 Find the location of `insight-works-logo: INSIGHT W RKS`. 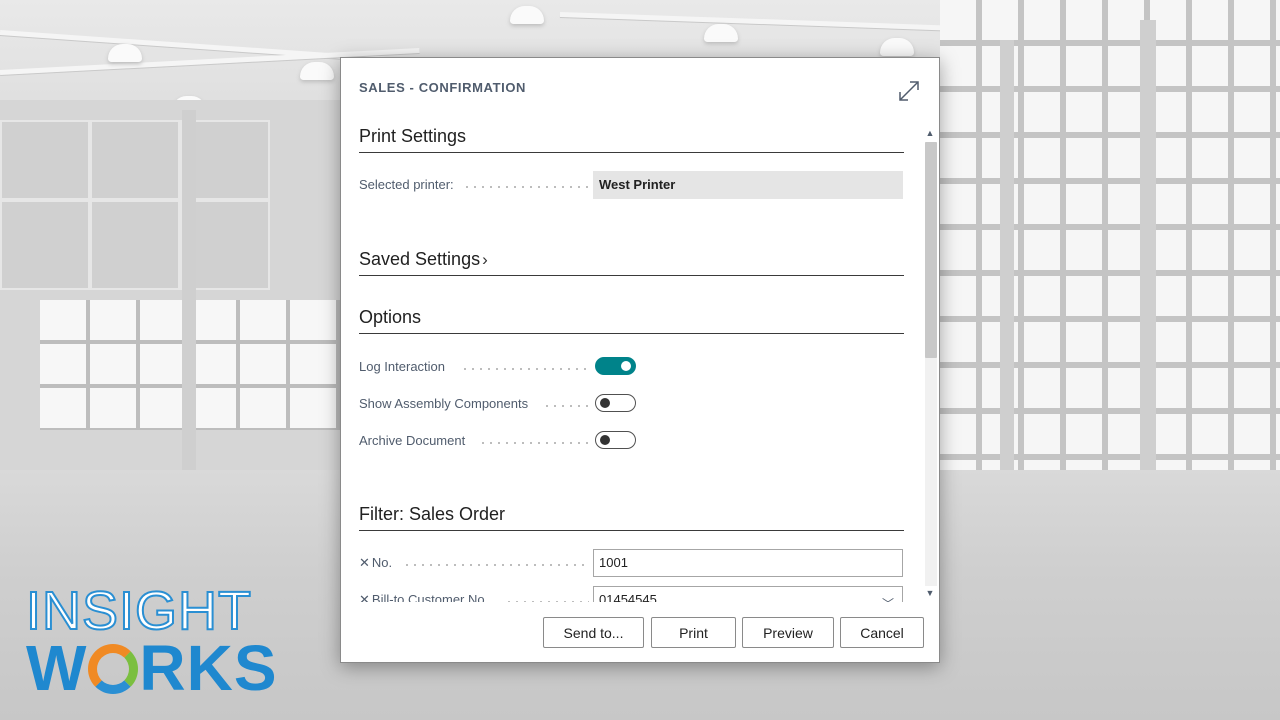

insight-works-logo: INSIGHT W RKS is located at coordinates (160, 640).